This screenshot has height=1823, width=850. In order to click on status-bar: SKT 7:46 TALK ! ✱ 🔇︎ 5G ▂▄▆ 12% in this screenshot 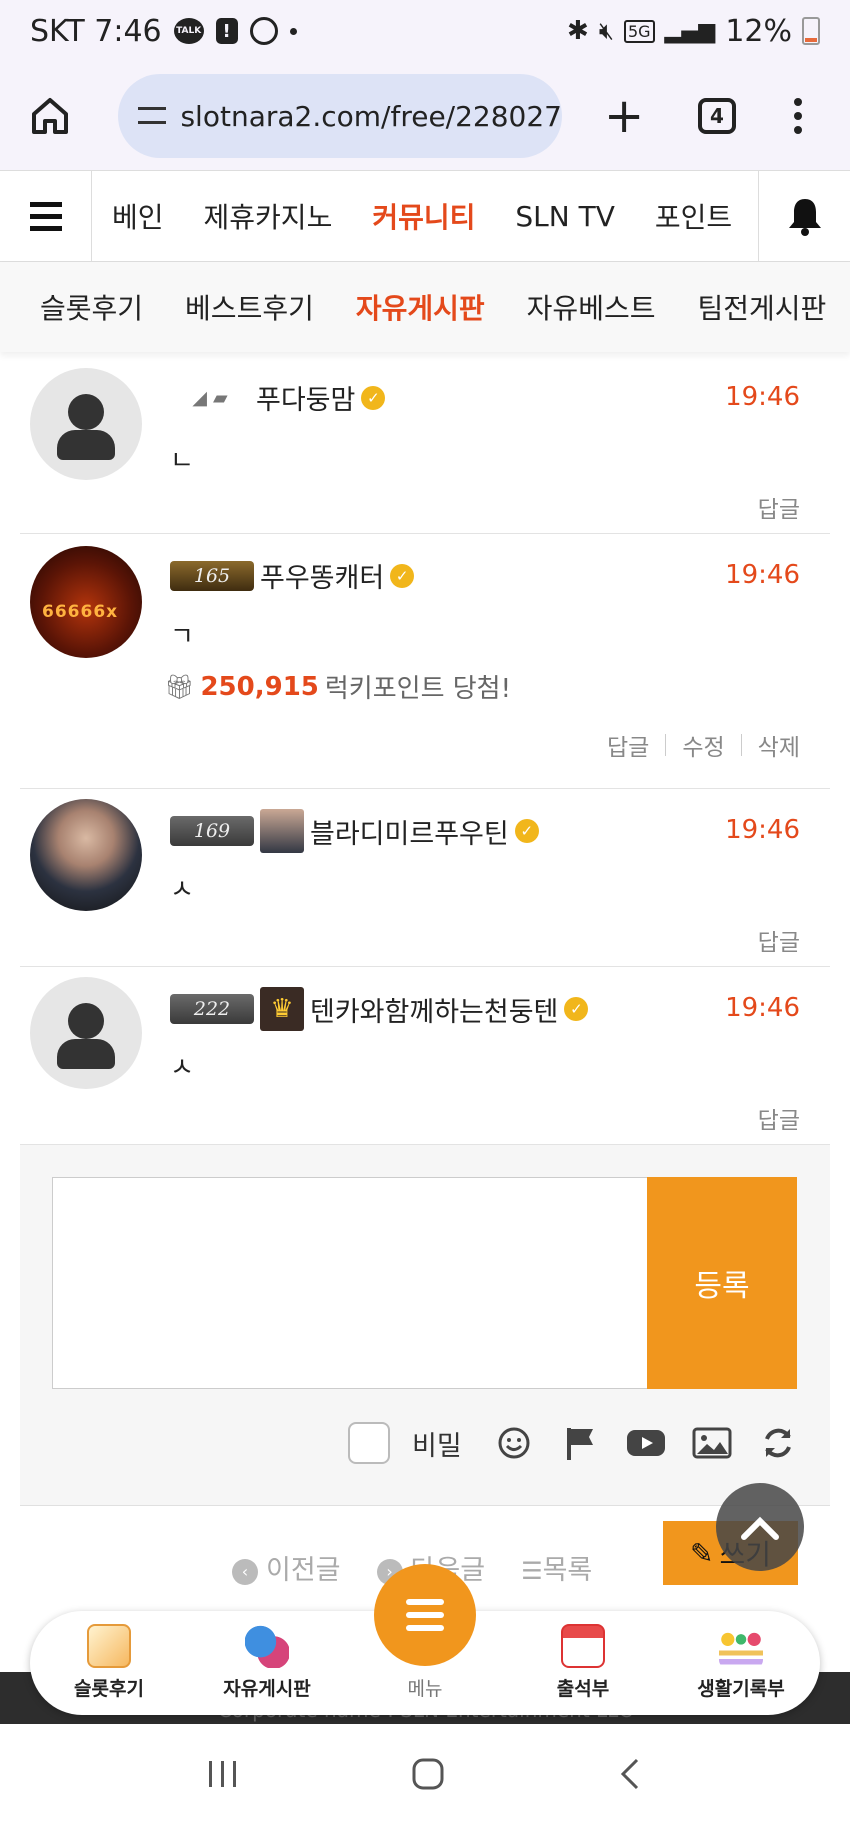, I will do `click(425, 31)`.